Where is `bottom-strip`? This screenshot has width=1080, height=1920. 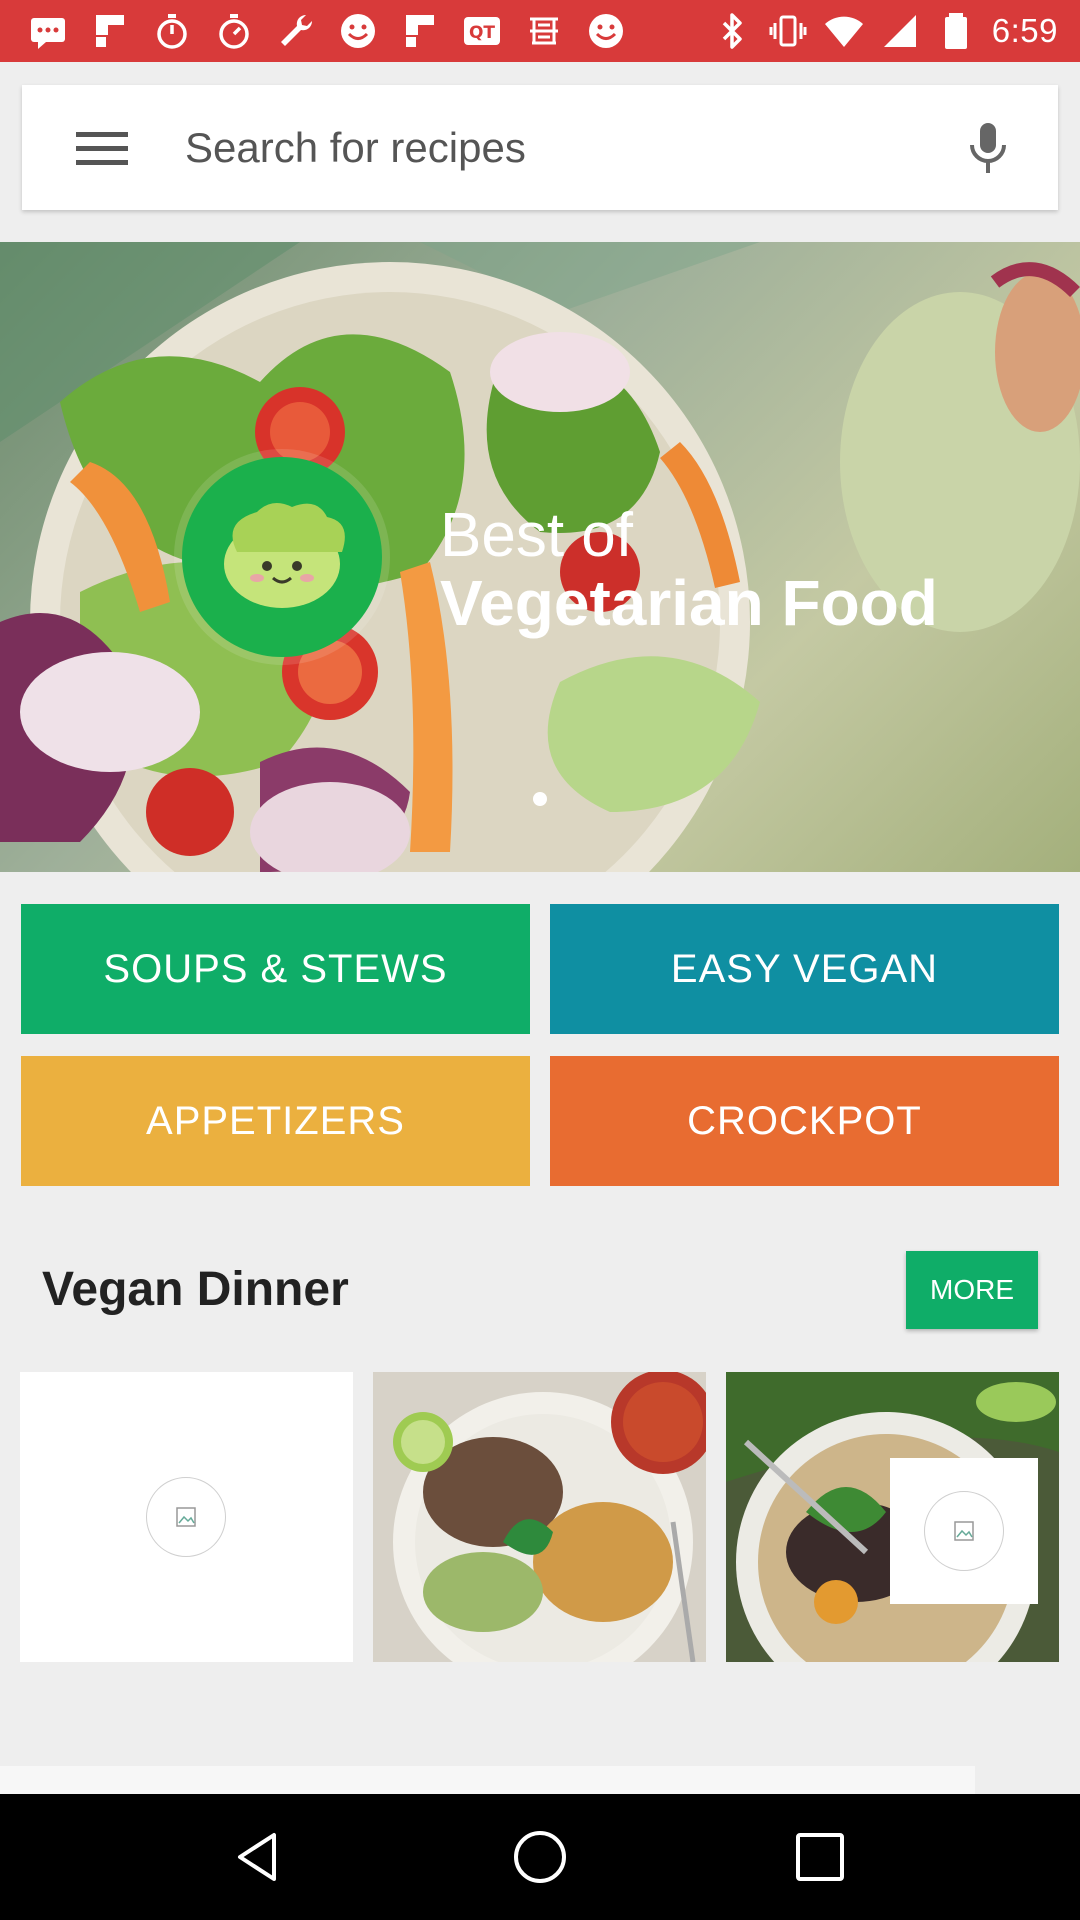 bottom-strip is located at coordinates (487, 1780).